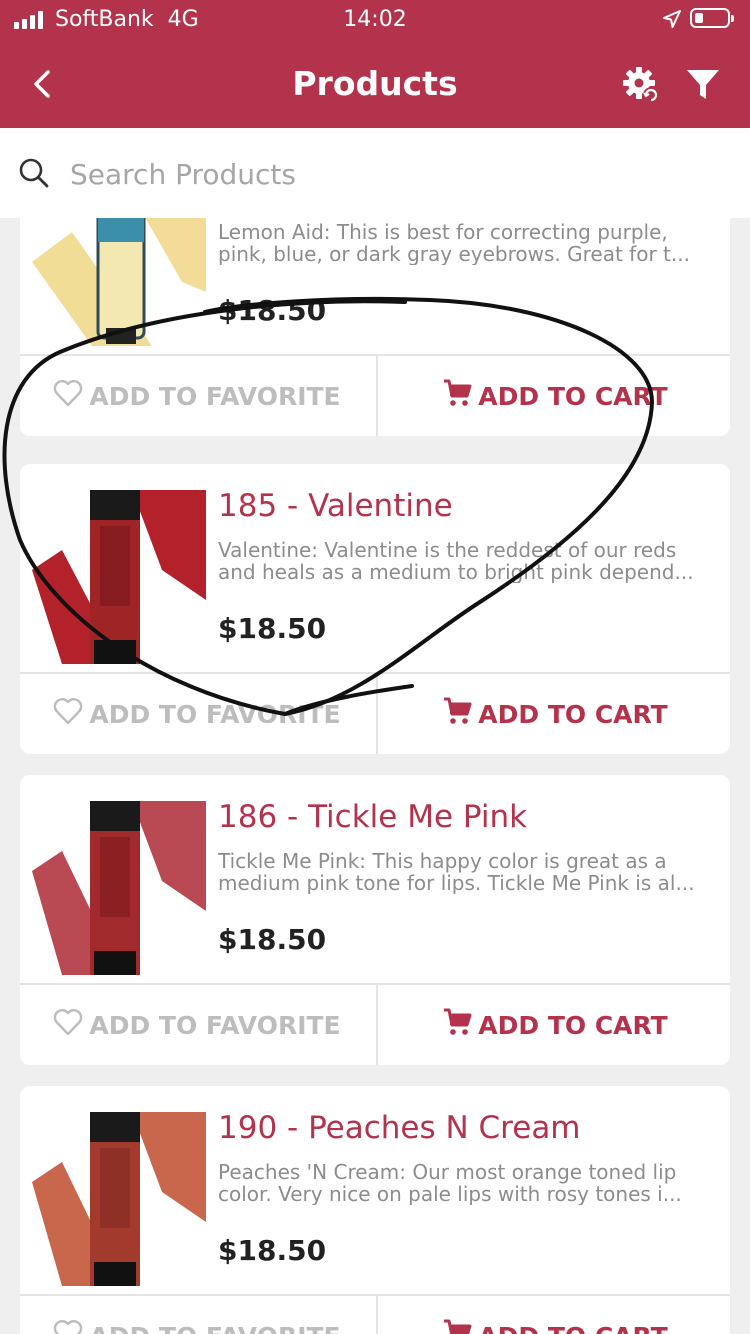 Image resolution: width=750 pixels, height=1334 pixels. Describe the element at coordinates (375, 84) in the screenshot. I see `nav-bar: Products` at that location.